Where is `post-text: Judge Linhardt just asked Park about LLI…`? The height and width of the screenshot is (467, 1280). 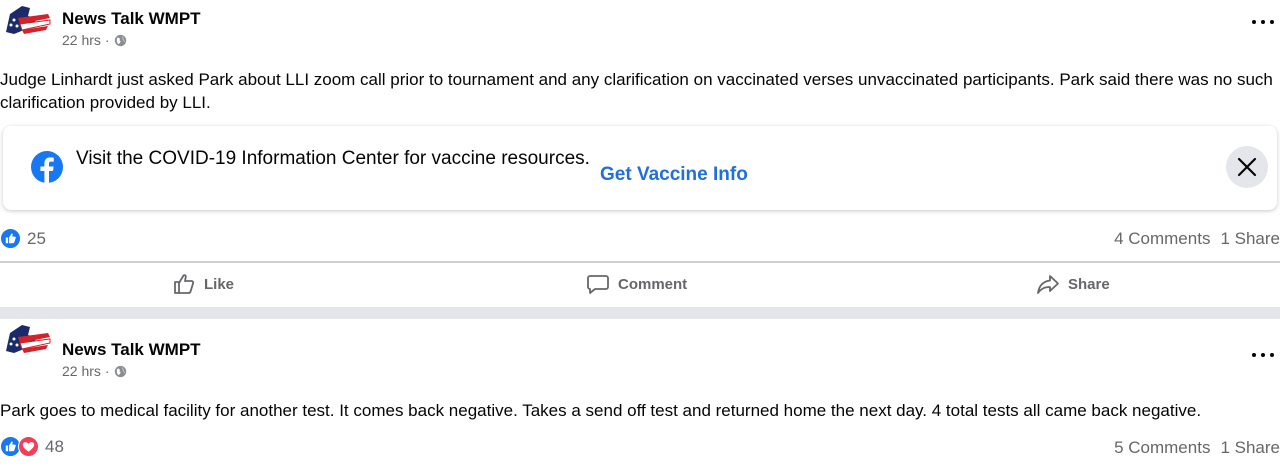
post-text: Judge Linhardt just asked Park about LLI… is located at coordinates (636, 91).